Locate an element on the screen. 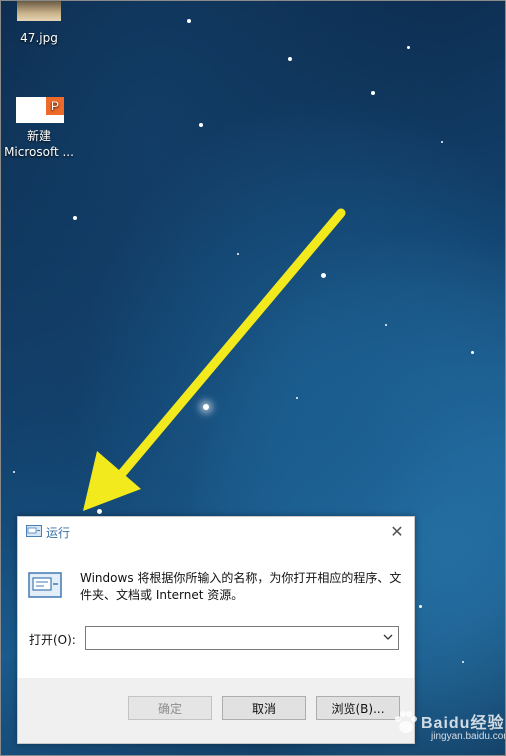 This screenshot has height=756, width=506. run-app-icon is located at coordinates (34, 531).